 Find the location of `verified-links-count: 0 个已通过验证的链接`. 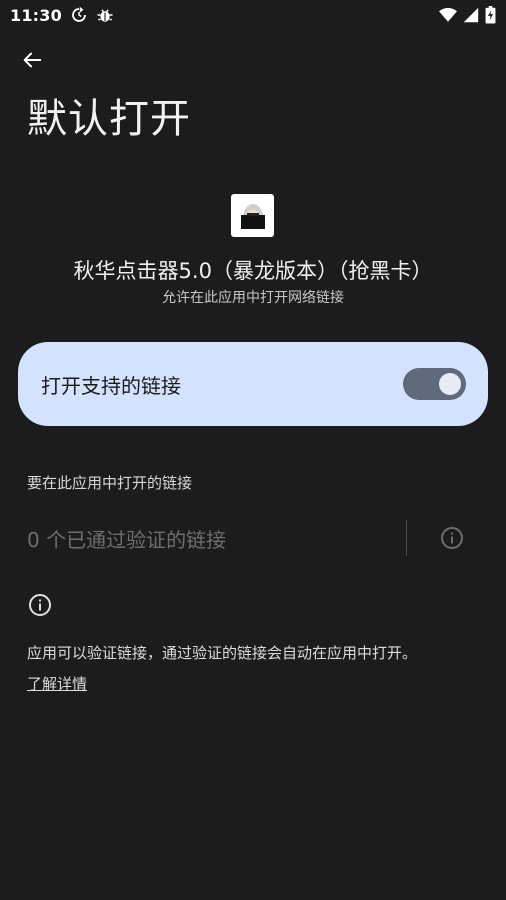

verified-links-count: 0 个已通过验证的链接 is located at coordinates (127, 540).